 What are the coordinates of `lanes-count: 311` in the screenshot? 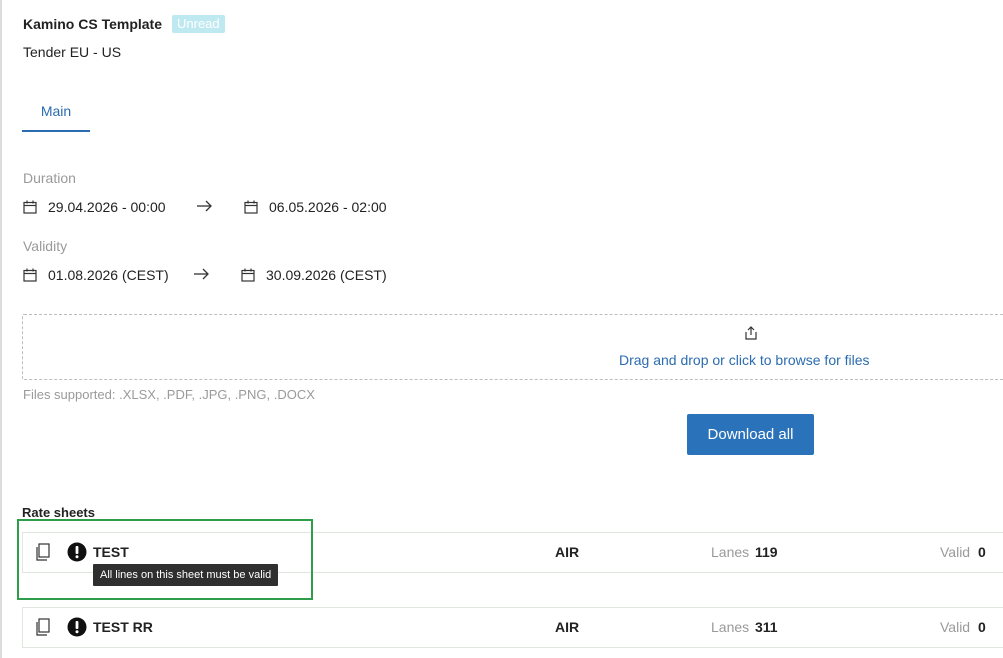 It's located at (766, 627).